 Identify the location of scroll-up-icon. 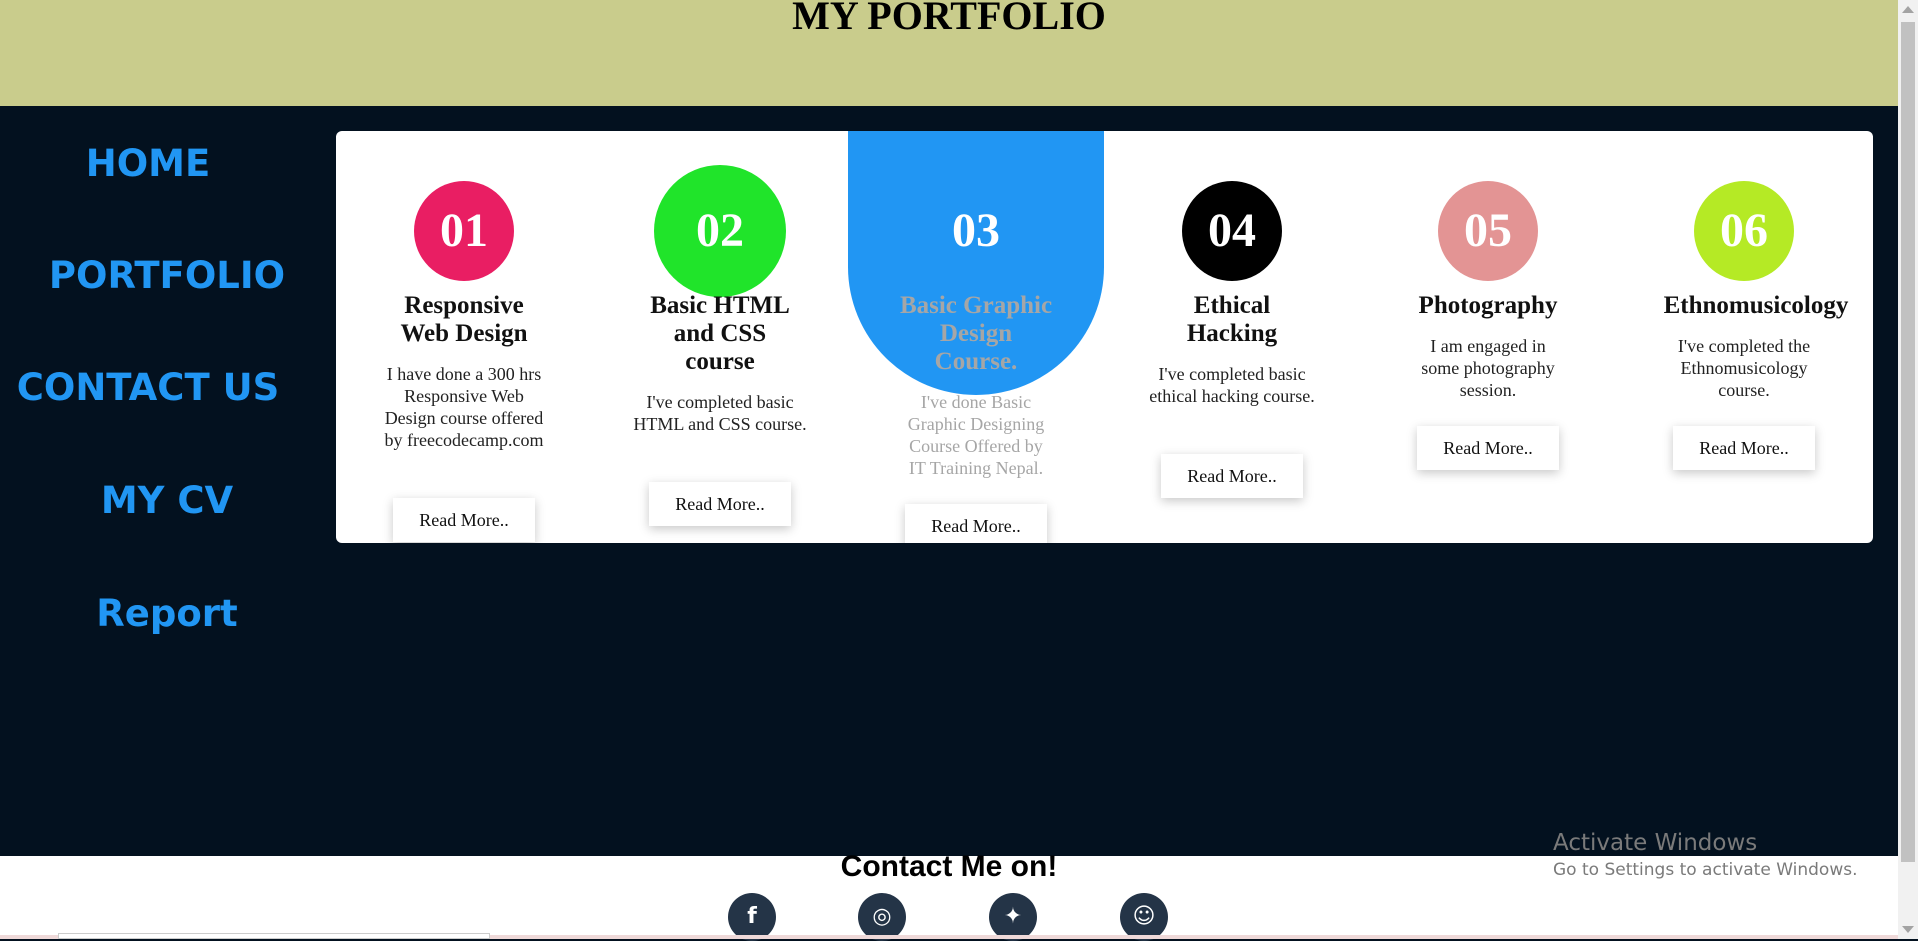
(1908, 9).